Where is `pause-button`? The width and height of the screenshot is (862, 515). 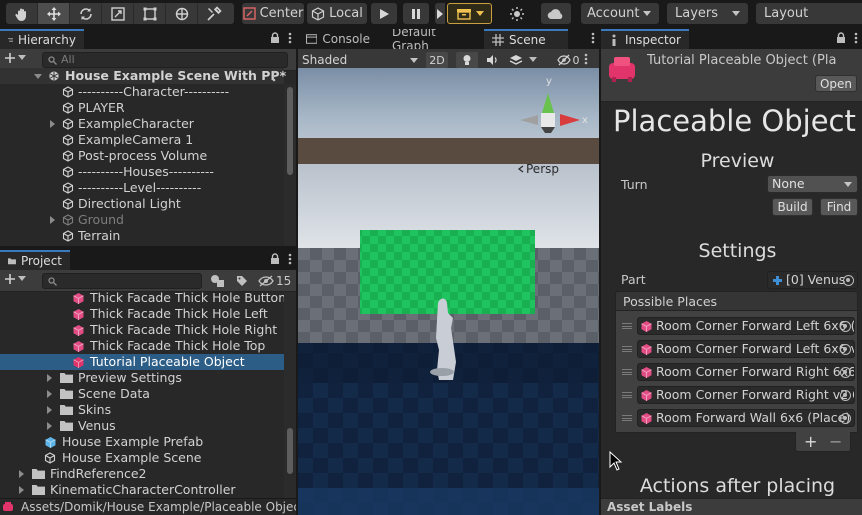 pause-button is located at coordinates (416, 13).